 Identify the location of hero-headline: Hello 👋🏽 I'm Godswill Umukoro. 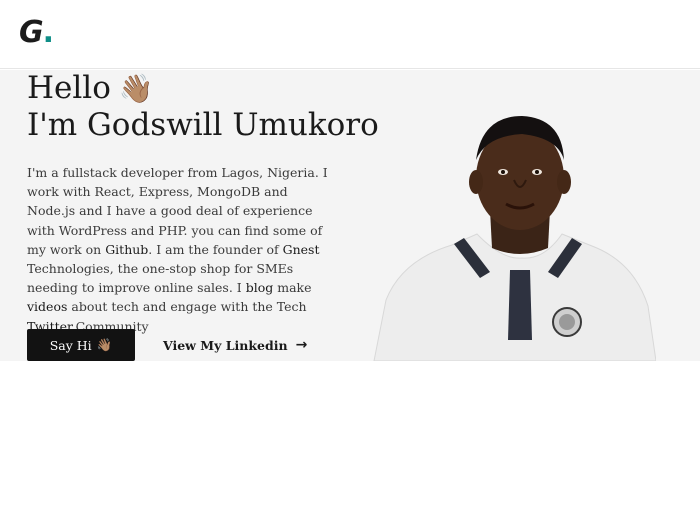
(203, 106).